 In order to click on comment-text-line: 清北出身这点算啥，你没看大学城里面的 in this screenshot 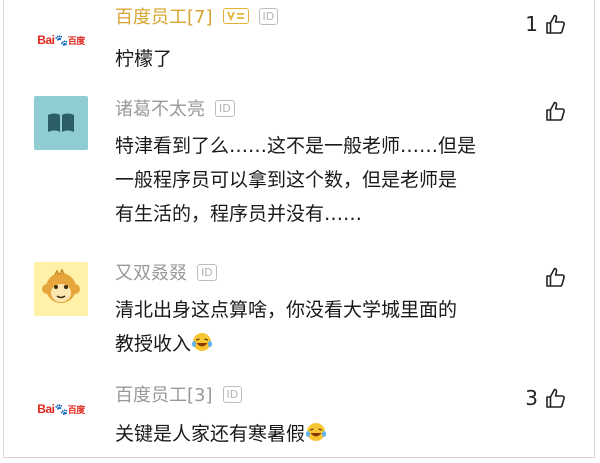, I will do `click(286, 310)`.